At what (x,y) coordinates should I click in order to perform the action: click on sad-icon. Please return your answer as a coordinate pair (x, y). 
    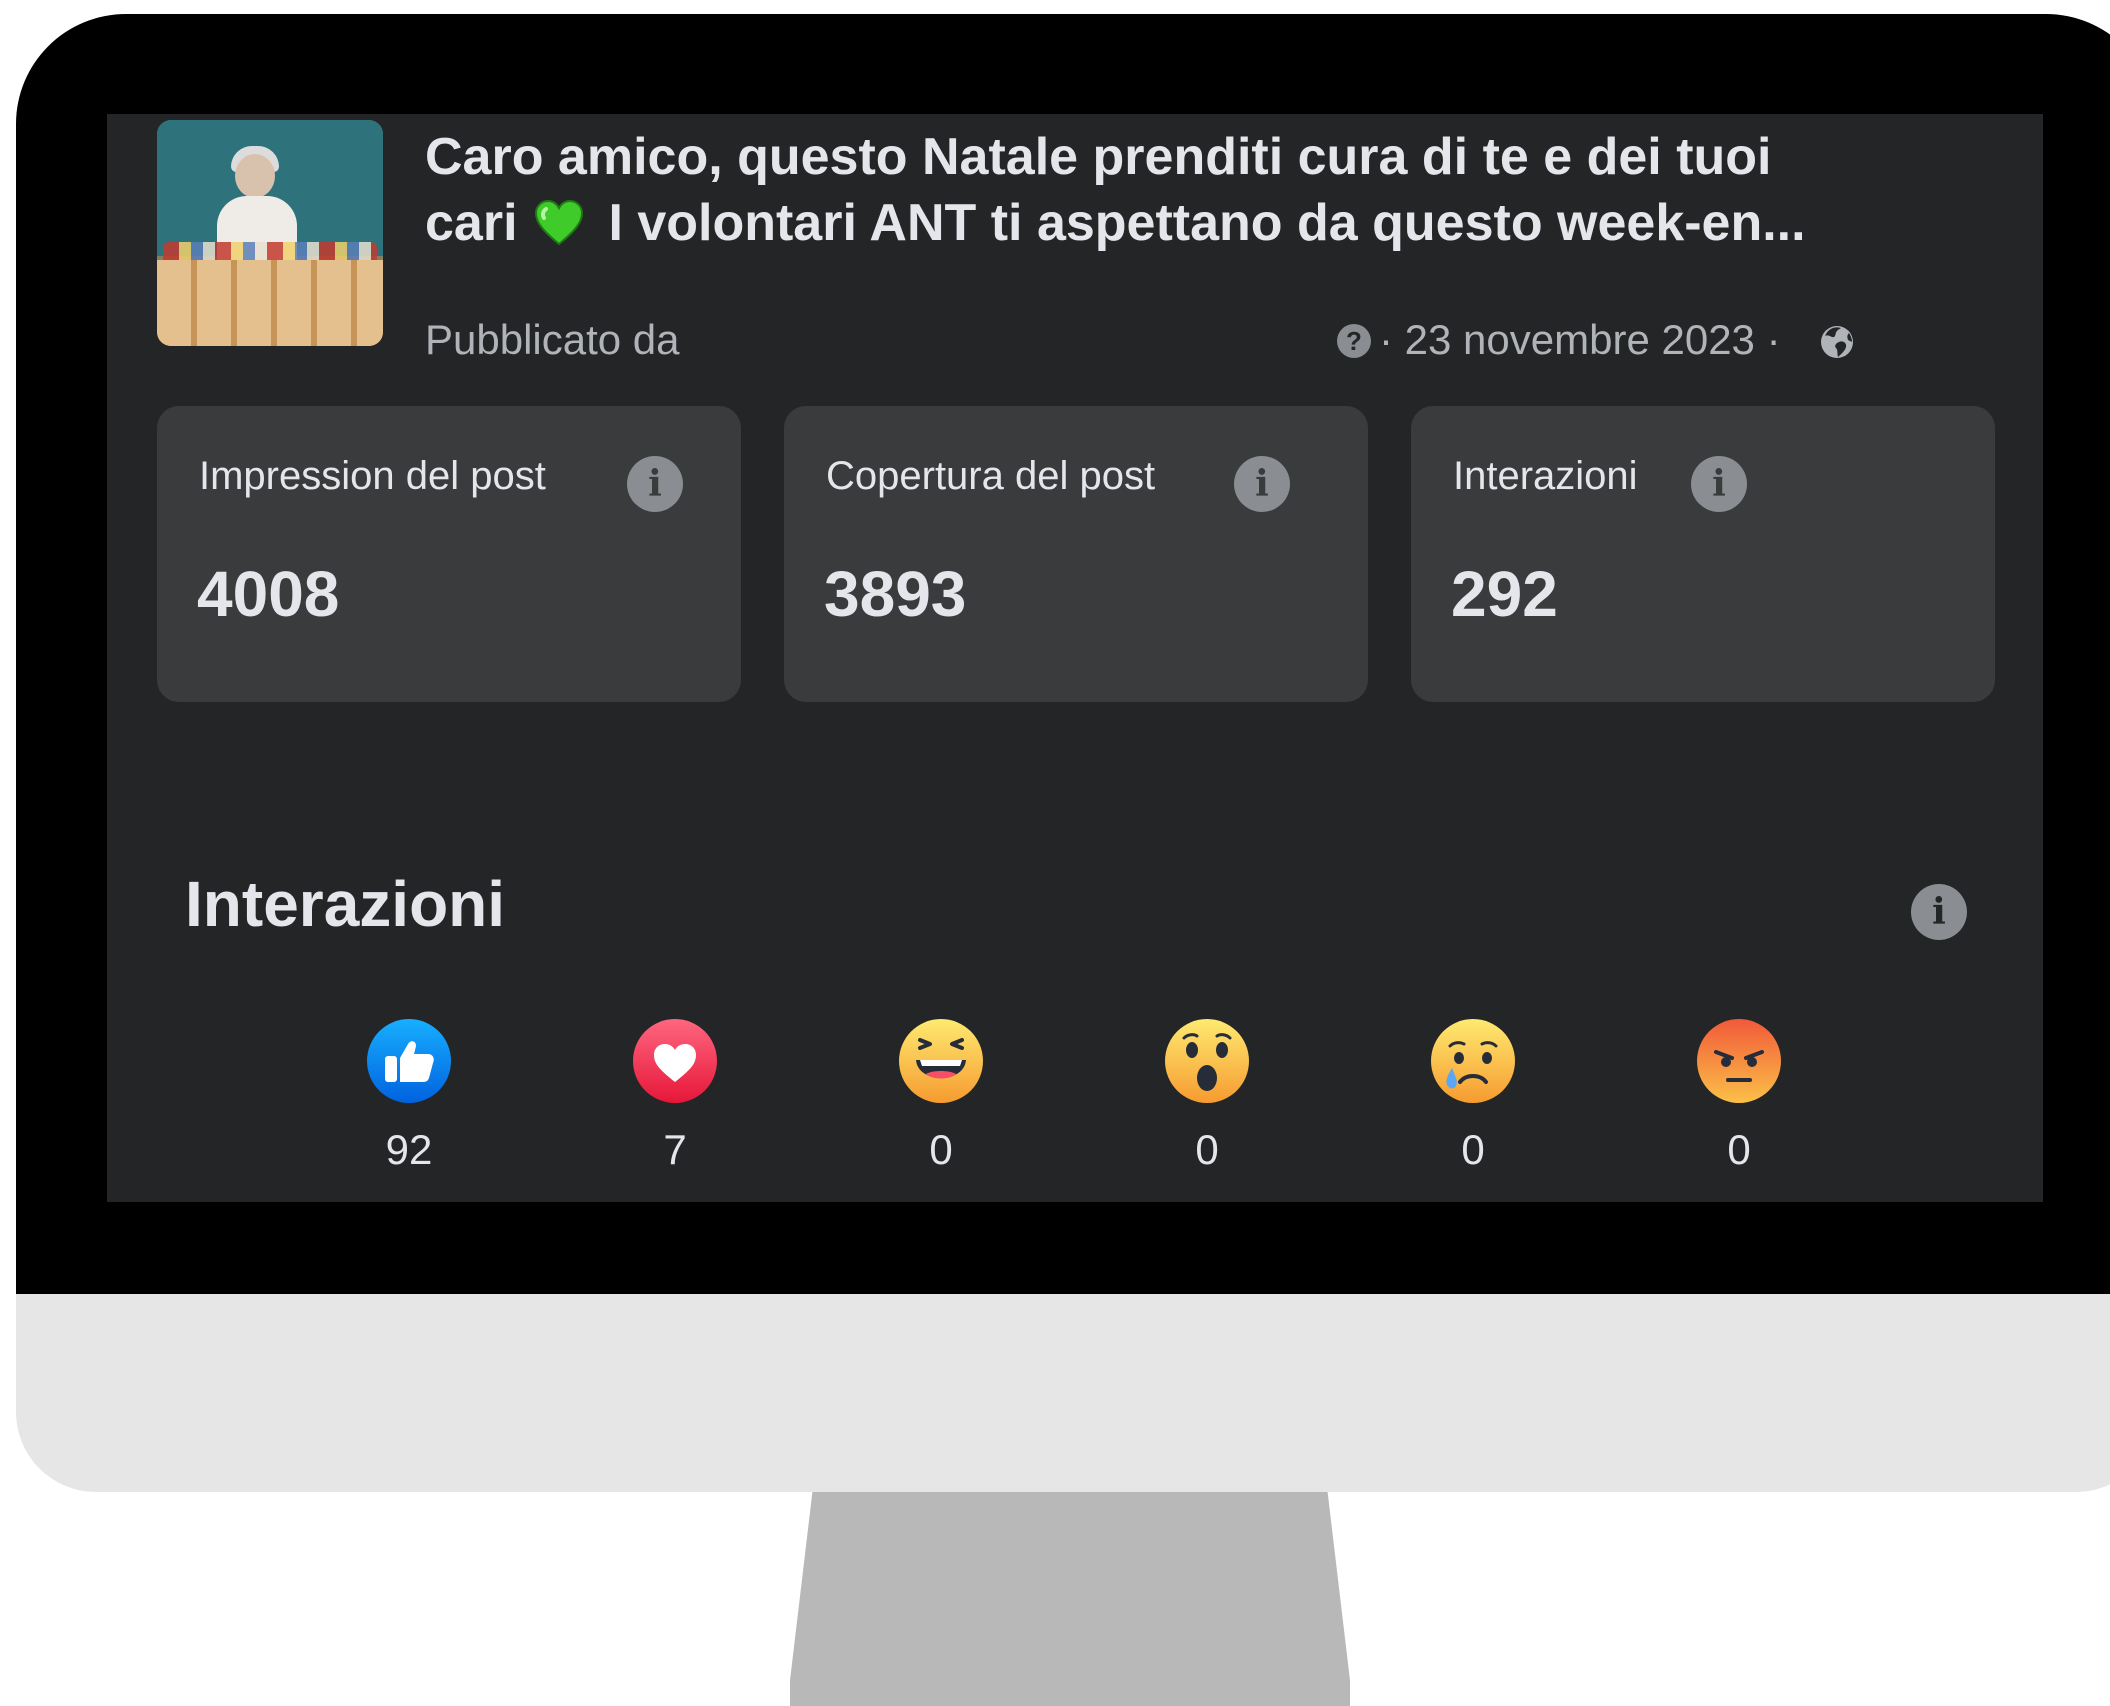
    Looking at the image, I should click on (1473, 1061).